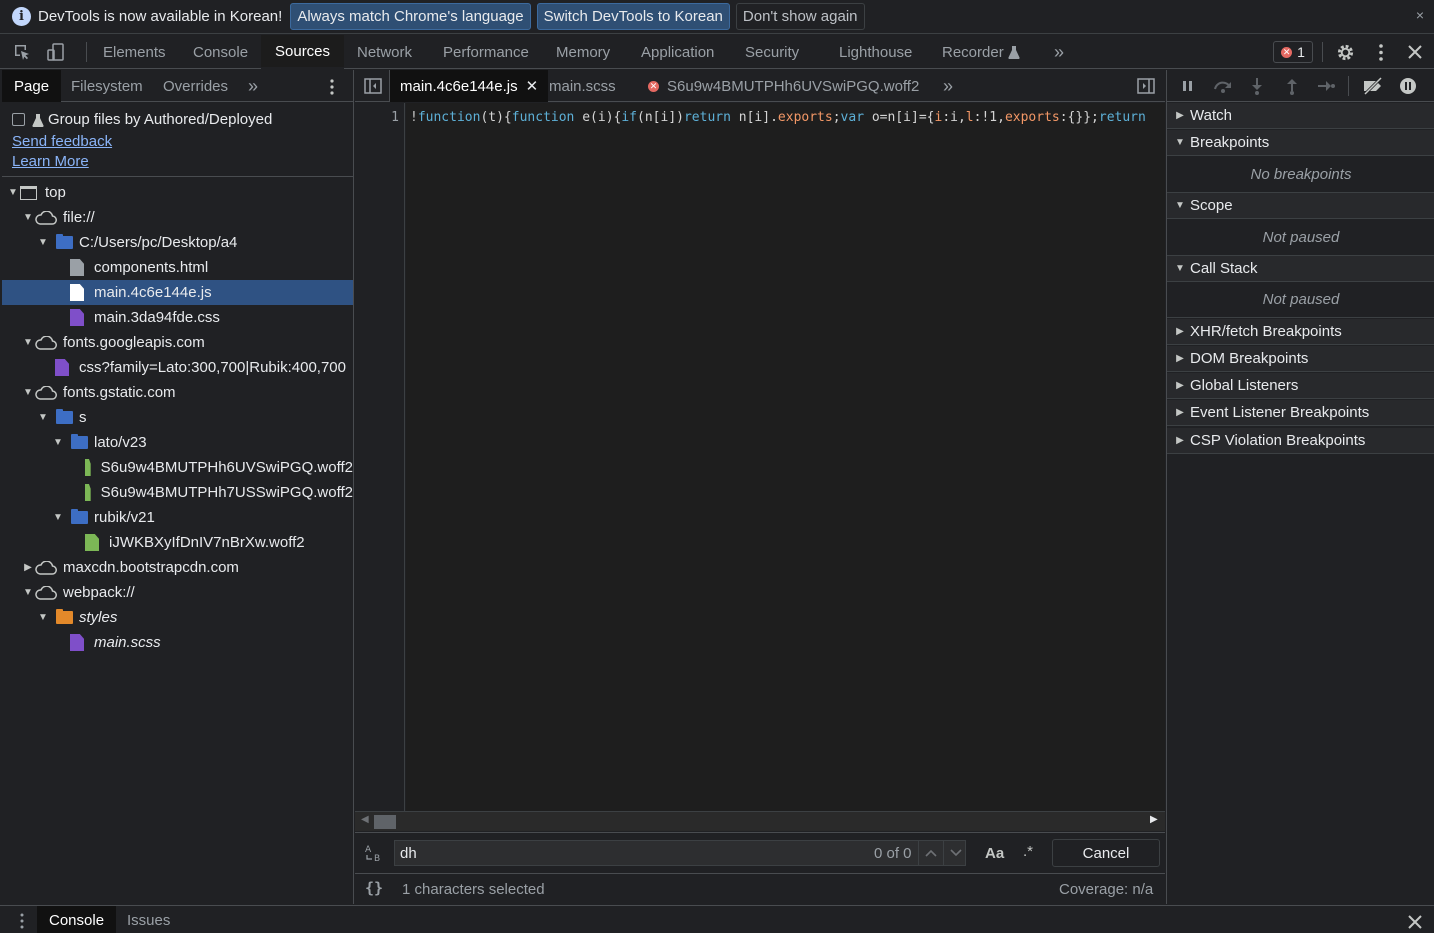 Image resolution: width=1434 pixels, height=933 pixels. Describe the element at coordinates (107, 86) in the screenshot. I see `tab-filesystem: Filesystem` at that location.